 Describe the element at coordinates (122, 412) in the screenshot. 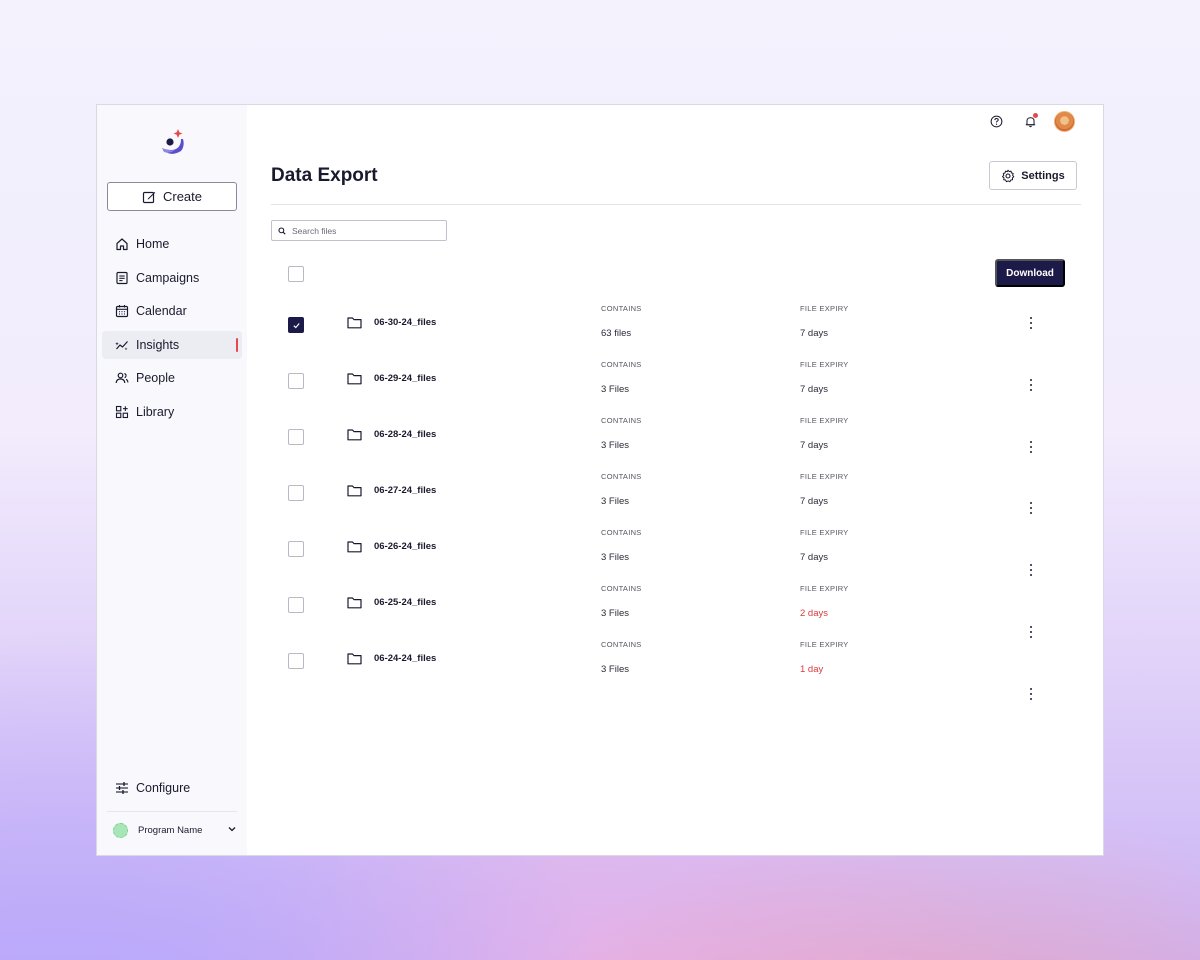

I see `library-icon` at that location.